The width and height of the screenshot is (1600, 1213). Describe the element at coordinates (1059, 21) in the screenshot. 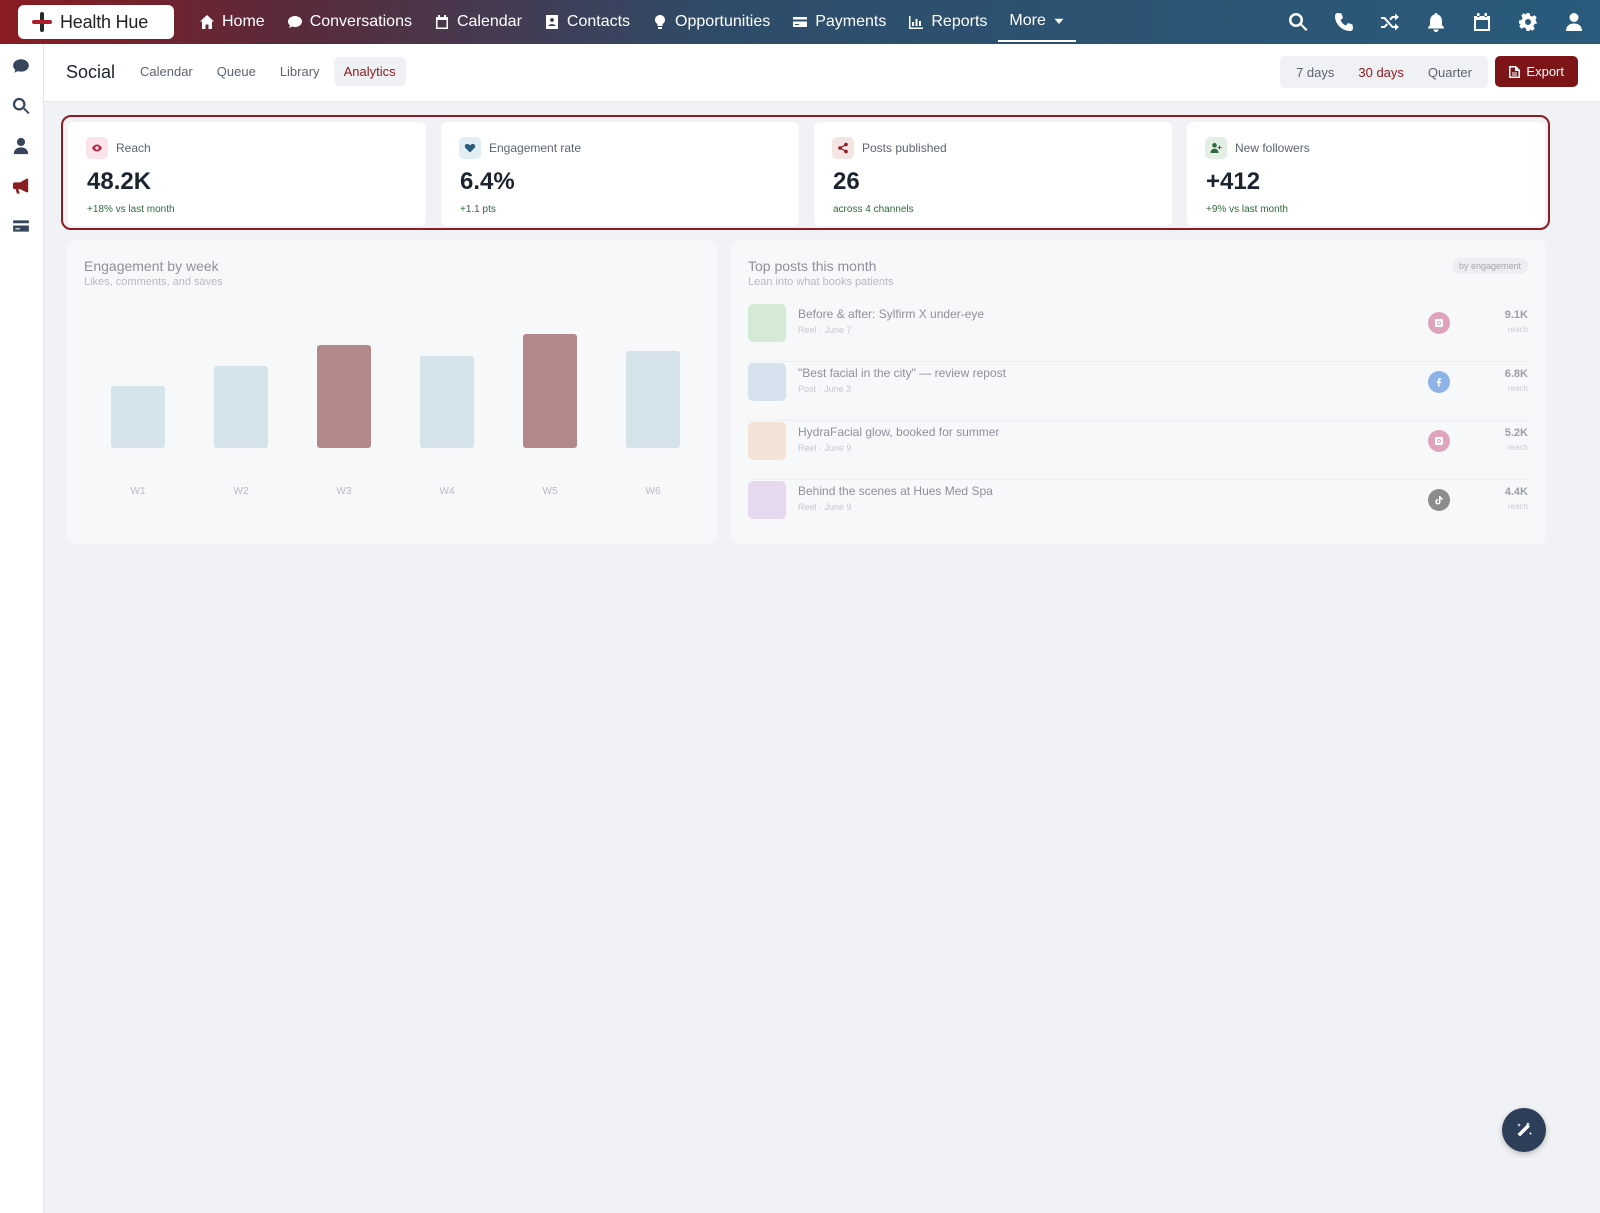

I see `caret-down-icon` at that location.